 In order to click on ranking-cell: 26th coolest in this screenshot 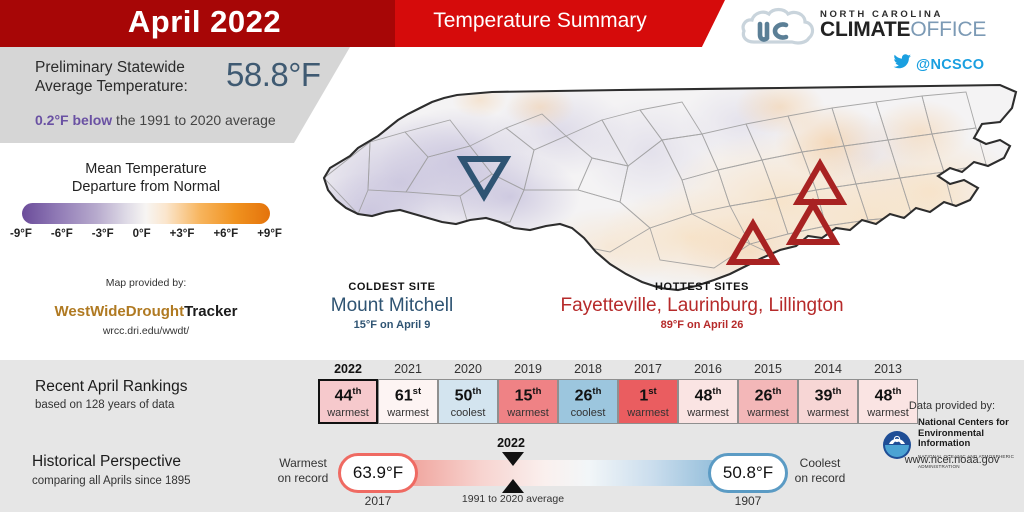, I will do `click(588, 401)`.